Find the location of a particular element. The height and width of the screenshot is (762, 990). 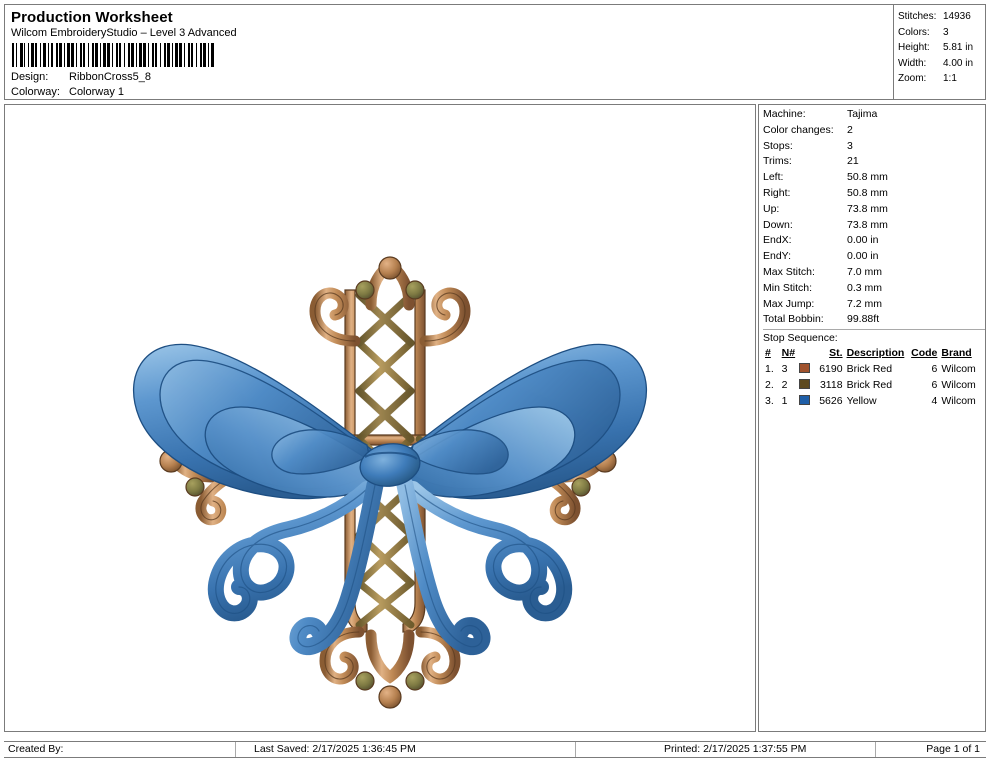

info-stops-value: 3 is located at coordinates (850, 145).